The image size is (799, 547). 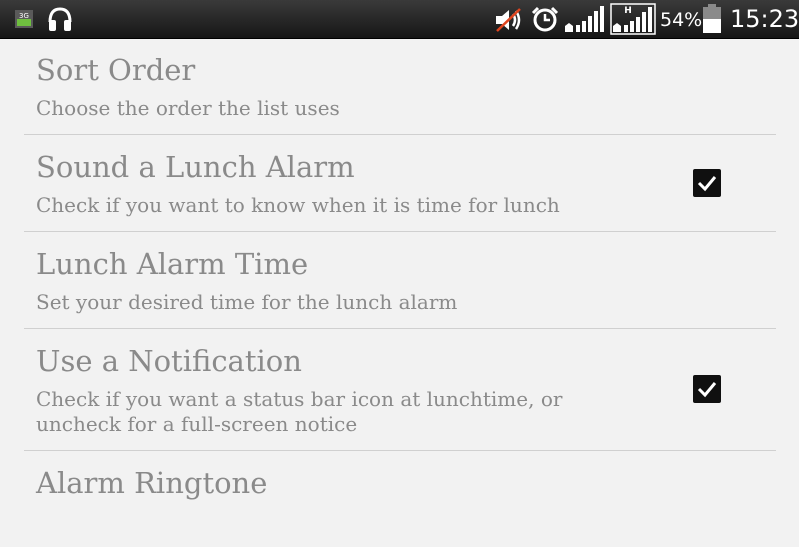 What do you see at coordinates (60, 22) in the screenshot?
I see `headphones-icon` at bounding box center [60, 22].